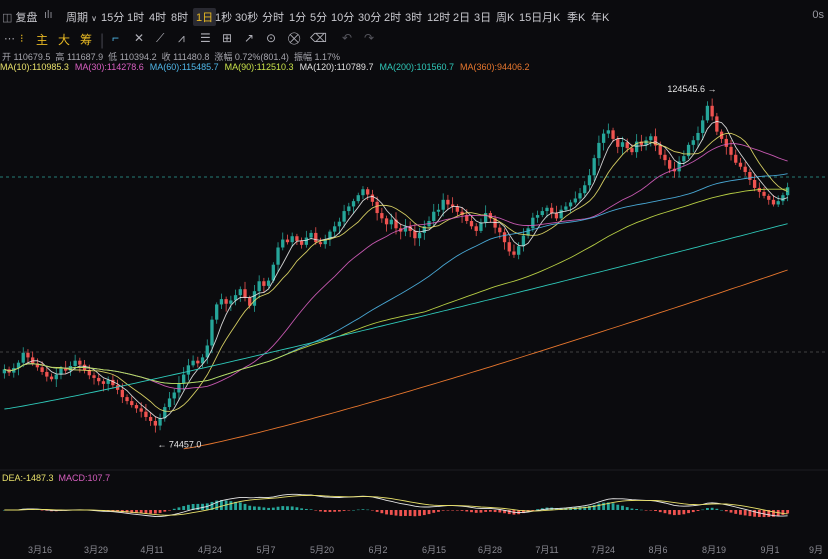 Image resolution: width=828 pixels, height=559 pixels. I want to click on macd-legend: DEA:-1487.3 MACD:107.7, so click(56, 478).